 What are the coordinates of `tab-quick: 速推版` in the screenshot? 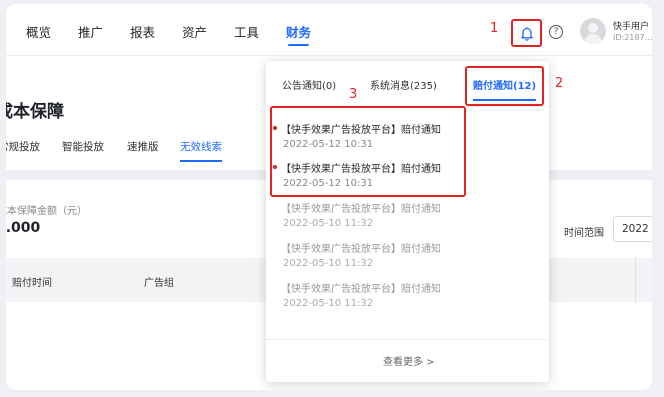 It's located at (143, 146).